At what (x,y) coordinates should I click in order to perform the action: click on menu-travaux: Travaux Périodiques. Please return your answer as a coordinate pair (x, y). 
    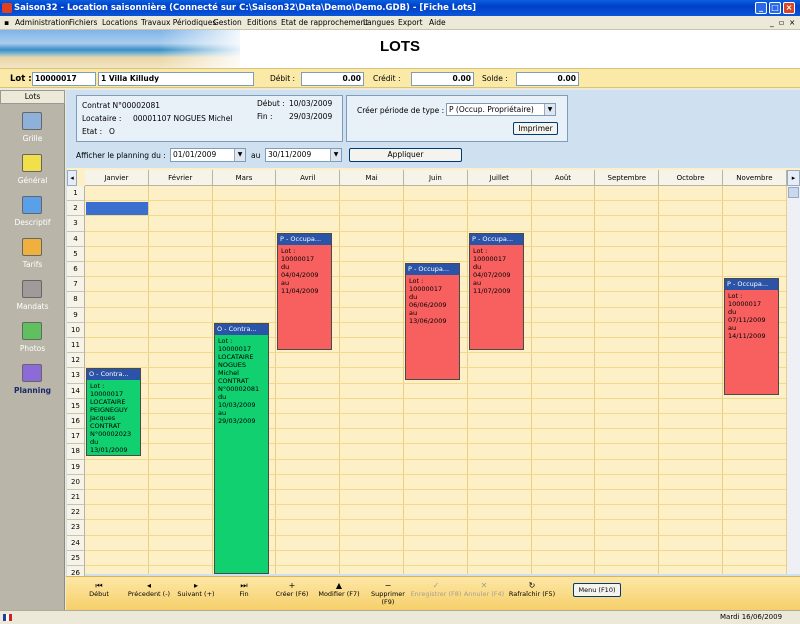
    Looking at the image, I should click on (178, 23).